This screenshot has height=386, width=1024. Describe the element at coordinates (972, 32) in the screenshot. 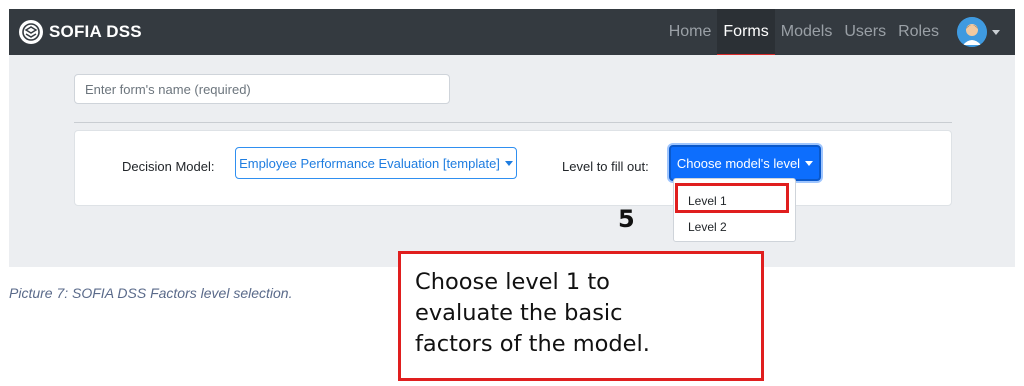

I see `user-avatar-icon` at that location.